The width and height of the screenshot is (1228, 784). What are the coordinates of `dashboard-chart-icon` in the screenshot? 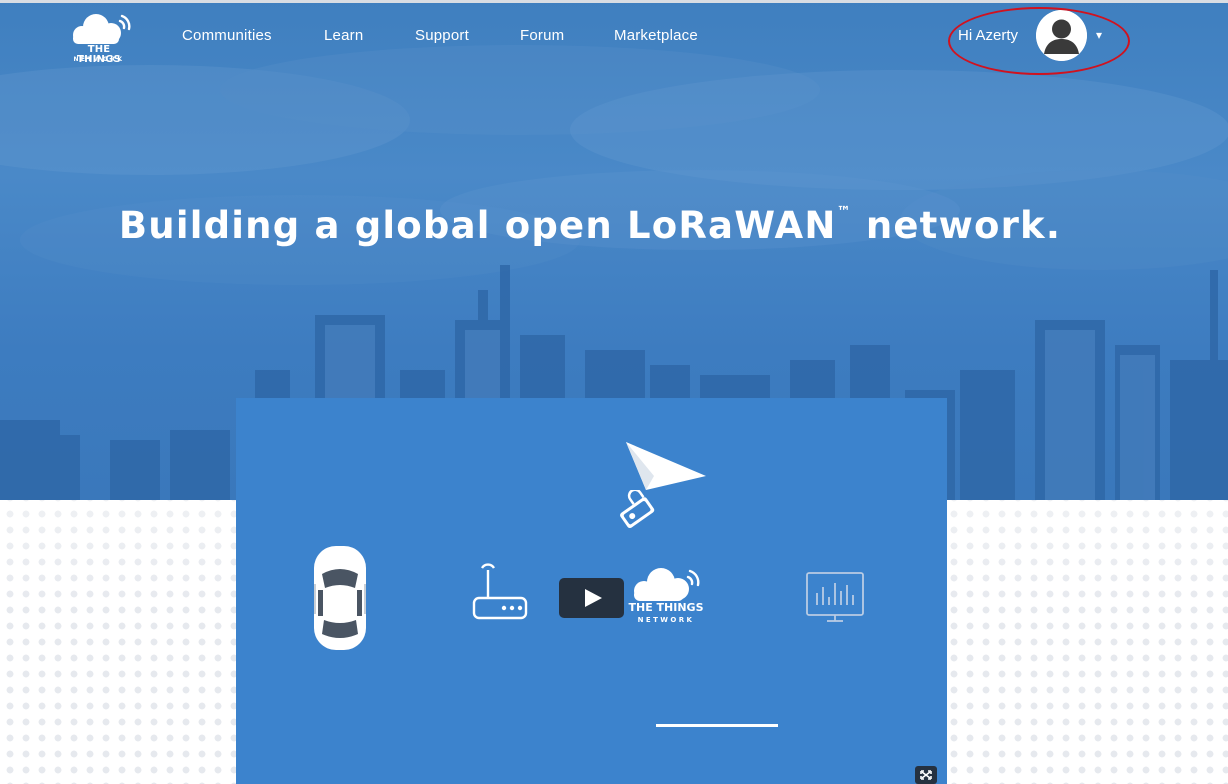 It's located at (835, 597).